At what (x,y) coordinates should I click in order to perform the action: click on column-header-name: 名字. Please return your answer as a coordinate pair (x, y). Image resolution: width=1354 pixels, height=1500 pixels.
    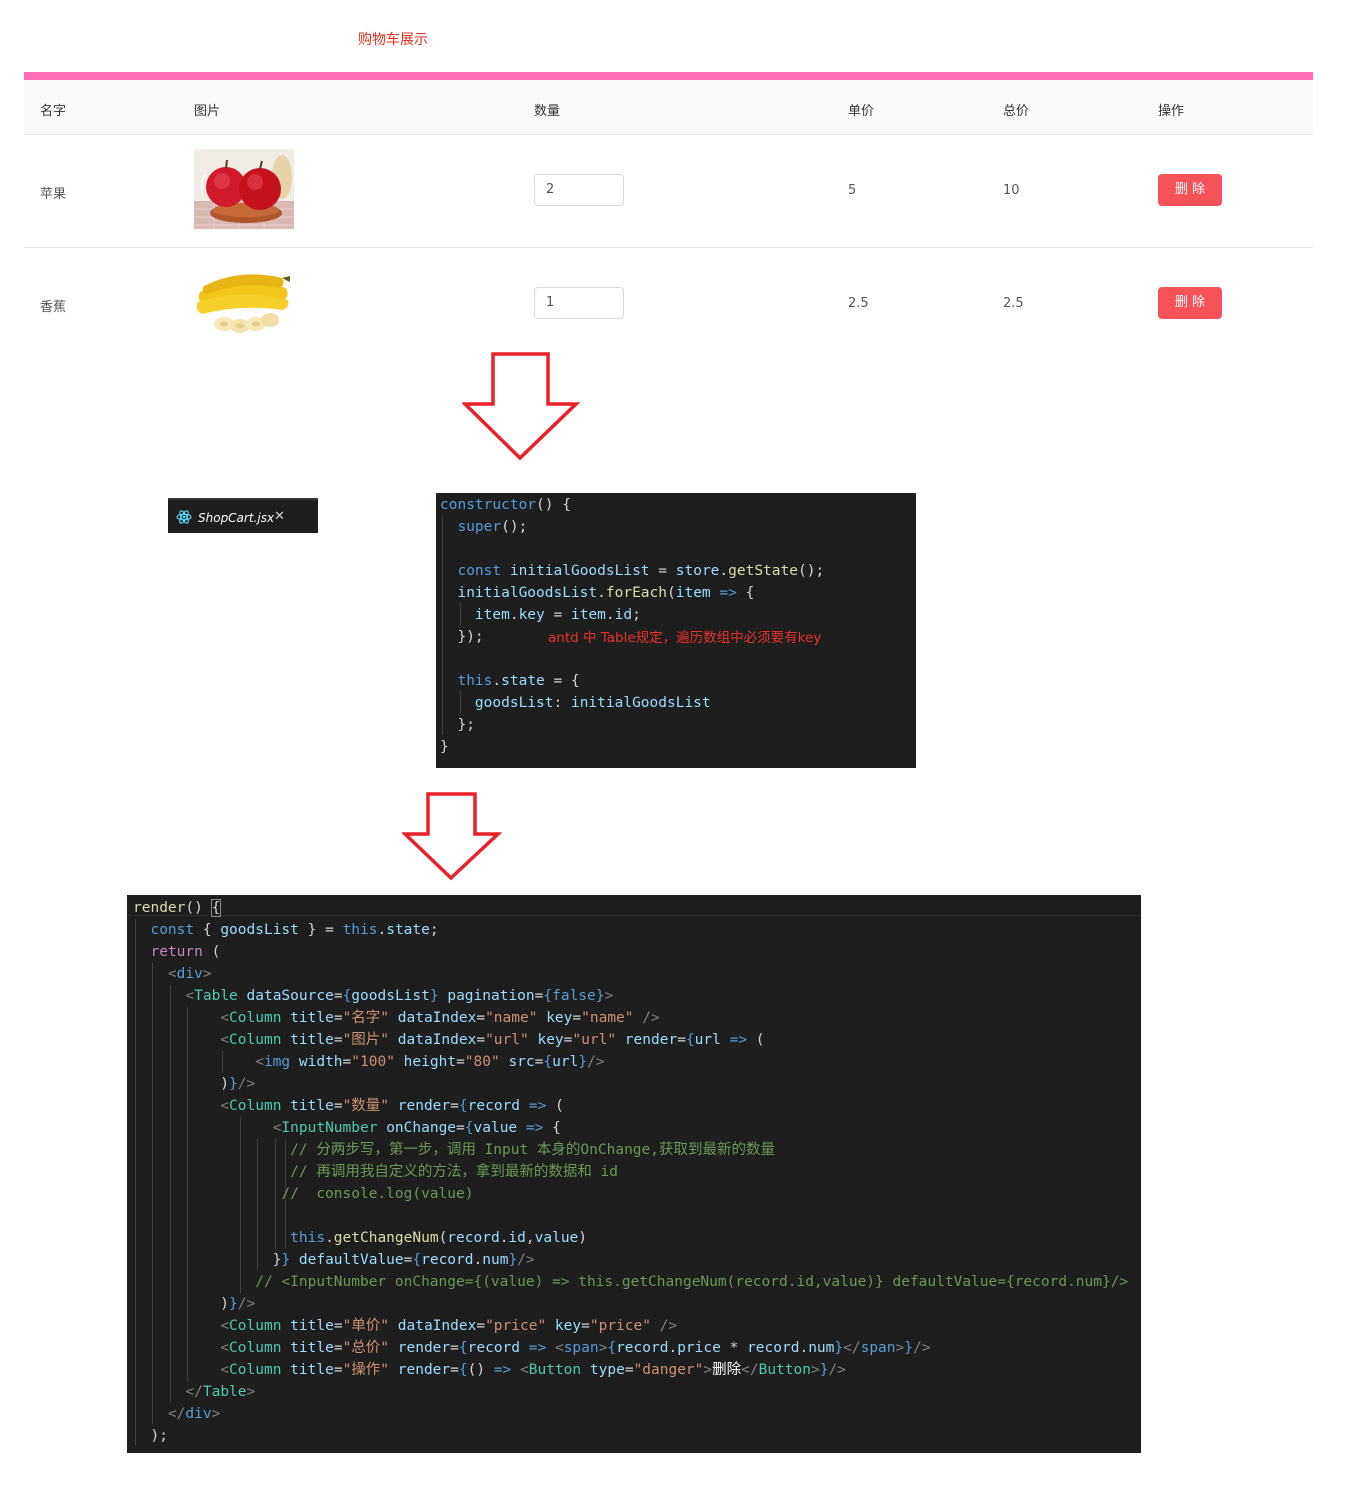
    Looking at the image, I should click on (53, 111).